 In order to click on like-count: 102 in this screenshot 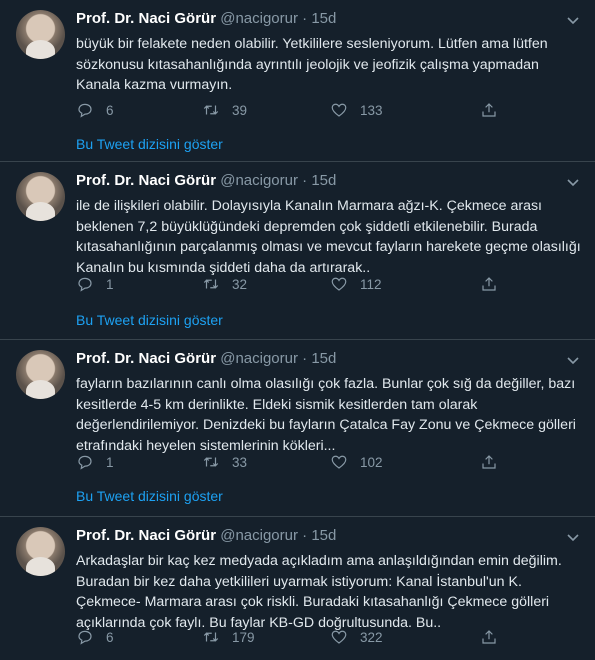, I will do `click(371, 462)`.